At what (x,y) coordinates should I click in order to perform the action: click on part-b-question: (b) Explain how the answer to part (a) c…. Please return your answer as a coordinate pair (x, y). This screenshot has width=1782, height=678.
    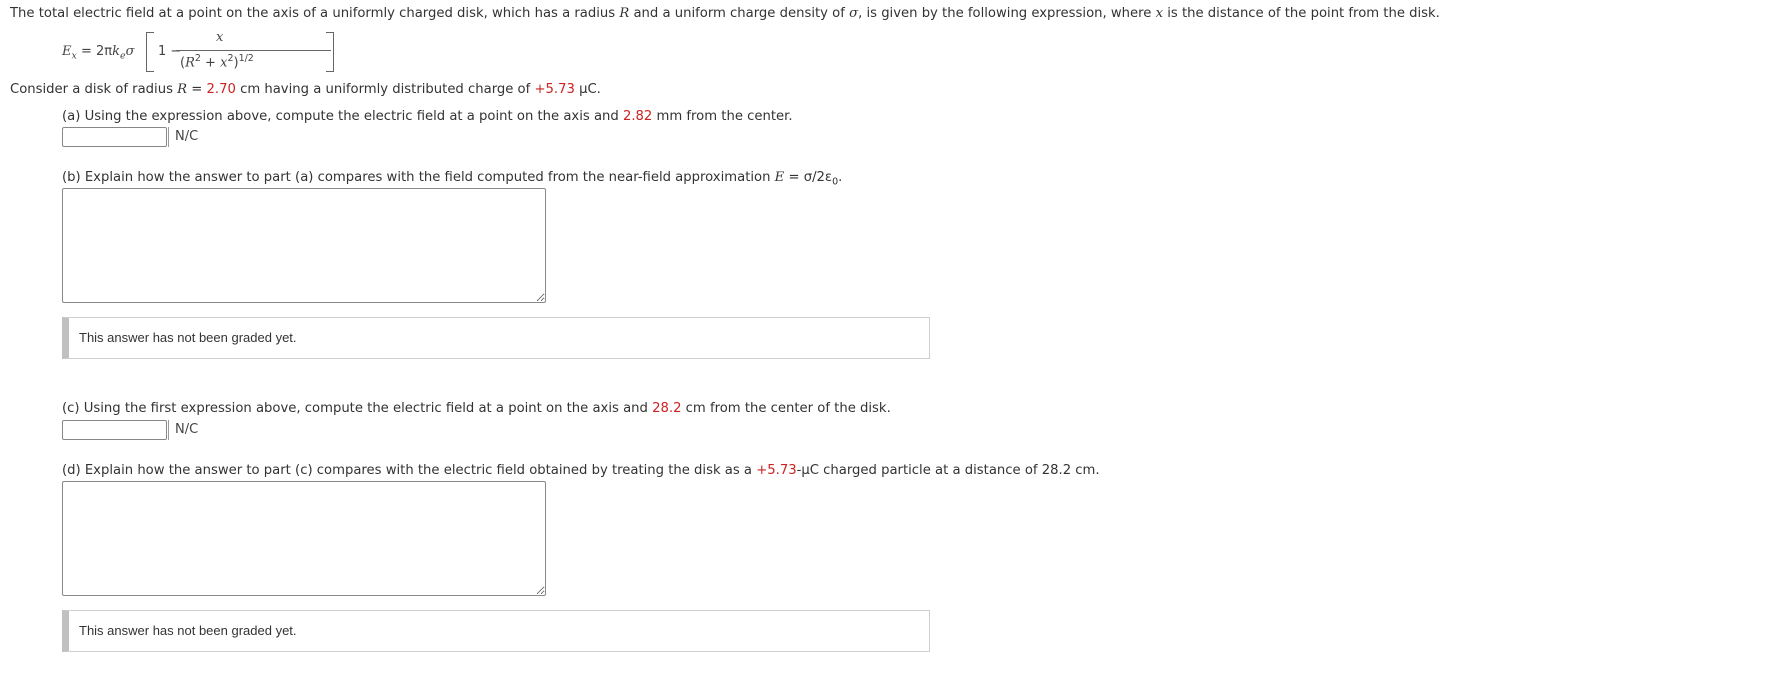
    Looking at the image, I should click on (452, 179).